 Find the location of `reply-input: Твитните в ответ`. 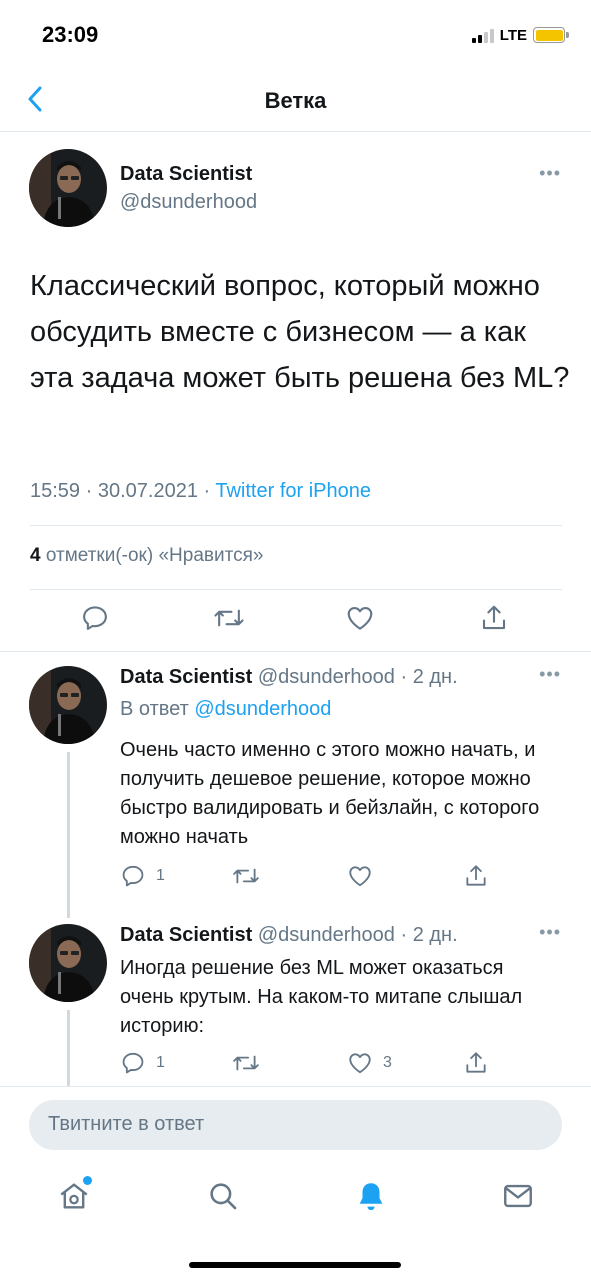

reply-input: Твитните в ответ is located at coordinates (295, 1125).